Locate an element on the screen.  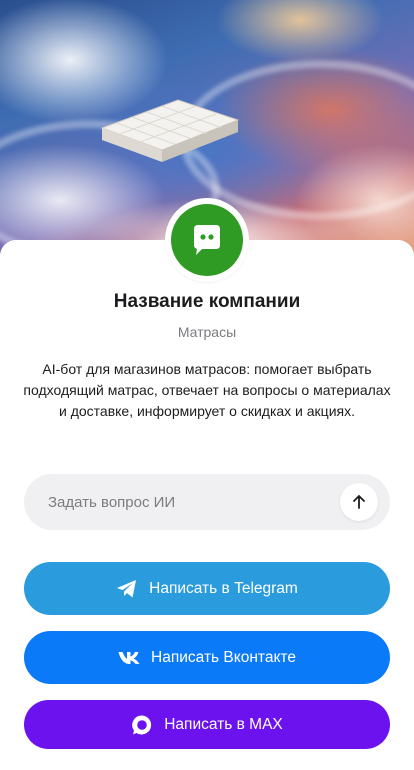
telegram-button-label: Написать в Telegram is located at coordinates (223, 588).